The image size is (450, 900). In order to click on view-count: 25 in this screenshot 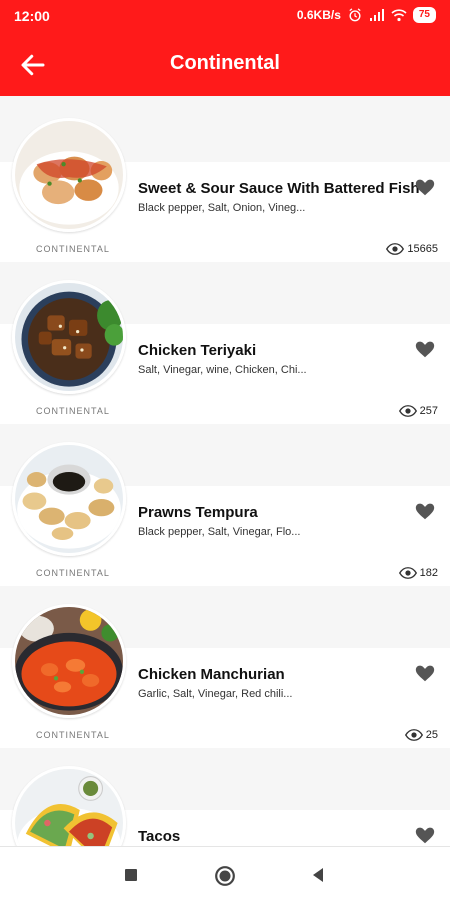, I will do `click(421, 735)`.